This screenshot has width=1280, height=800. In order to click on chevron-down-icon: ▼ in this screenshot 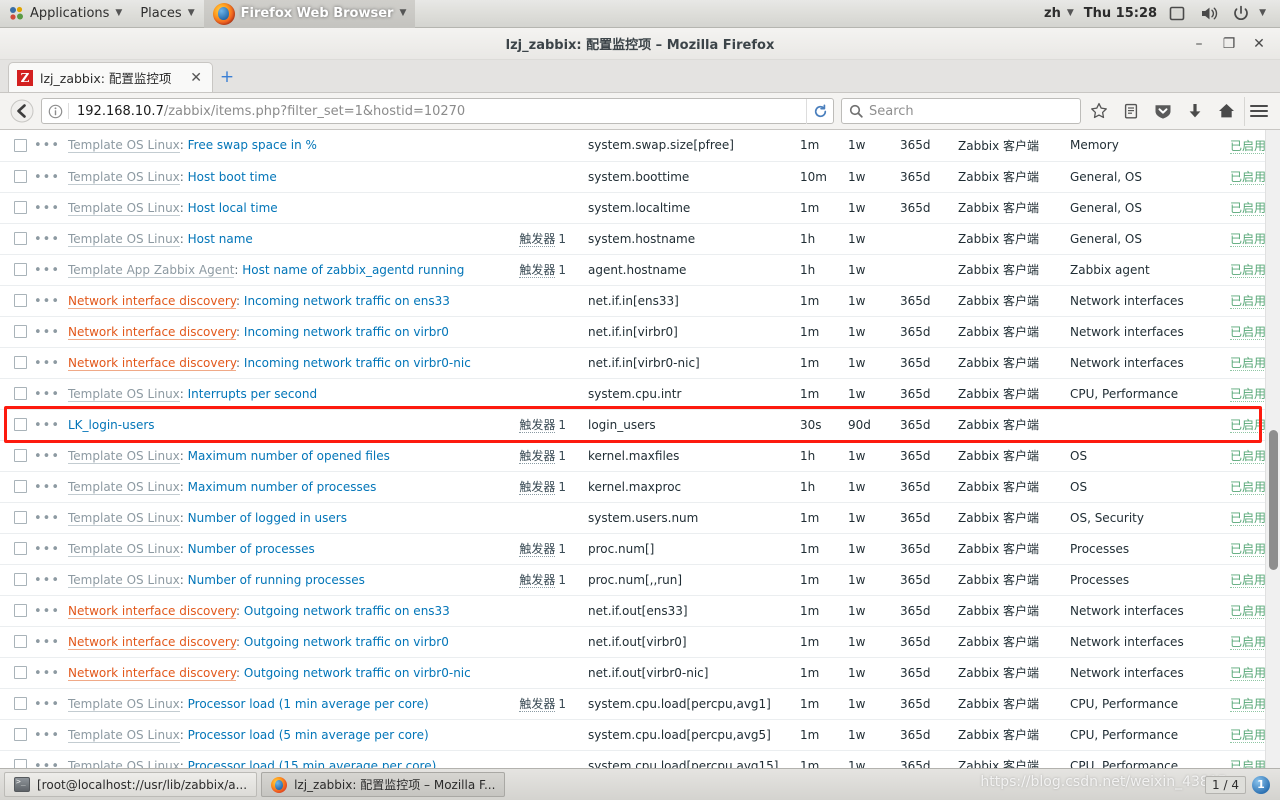, I will do `click(1262, 13)`.